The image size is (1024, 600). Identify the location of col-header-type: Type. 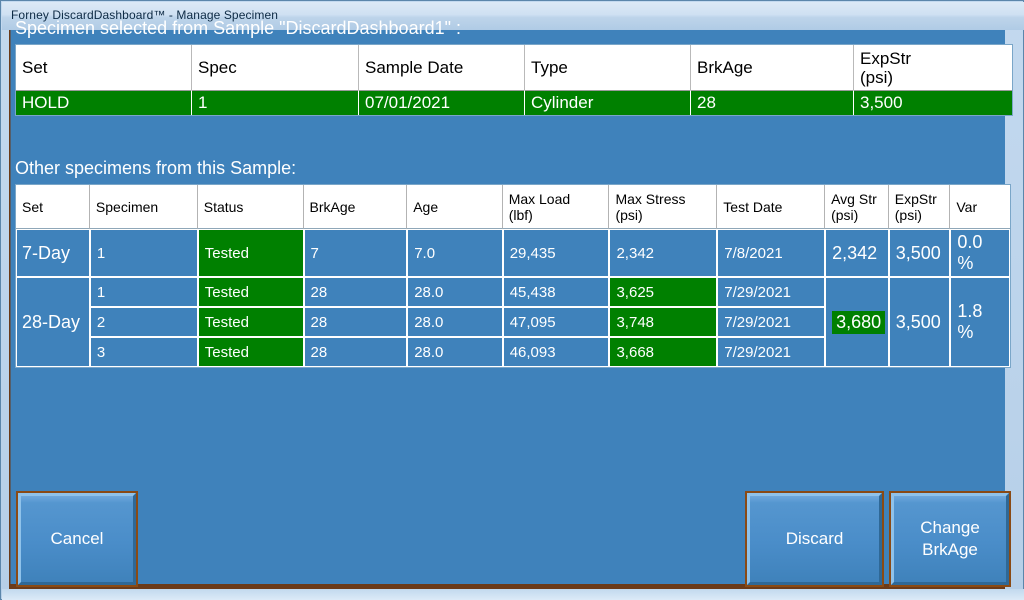
(608, 67).